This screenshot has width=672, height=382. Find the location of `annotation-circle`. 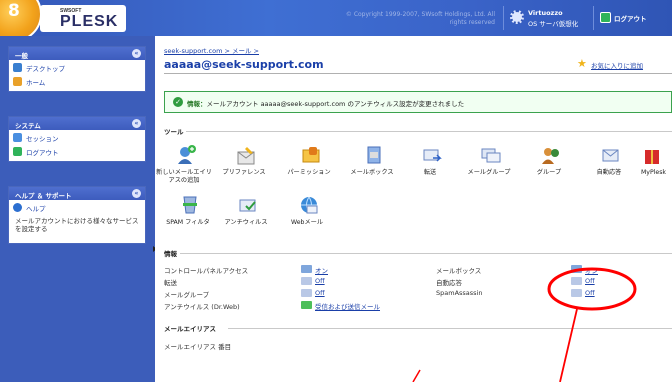

annotation-circle is located at coordinates (592, 289).